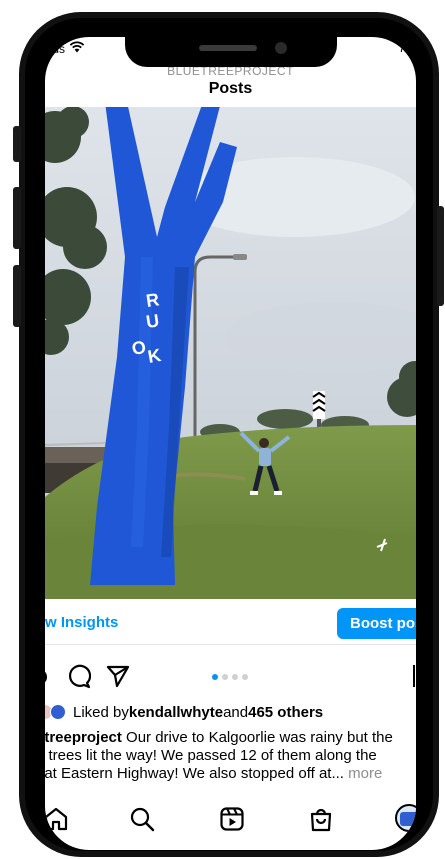  Describe the element at coordinates (363, 773) in the screenshot. I see `caption-more-link: more` at that location.